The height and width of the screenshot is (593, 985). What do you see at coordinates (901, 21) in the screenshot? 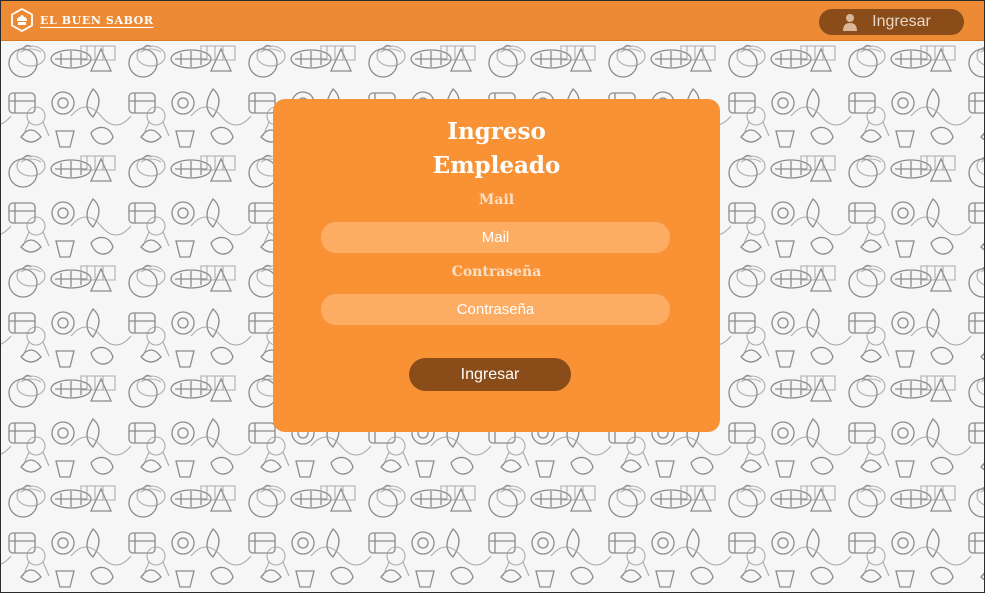
I see `header-login-label: Ingresar` at bounding box center [901, 21].